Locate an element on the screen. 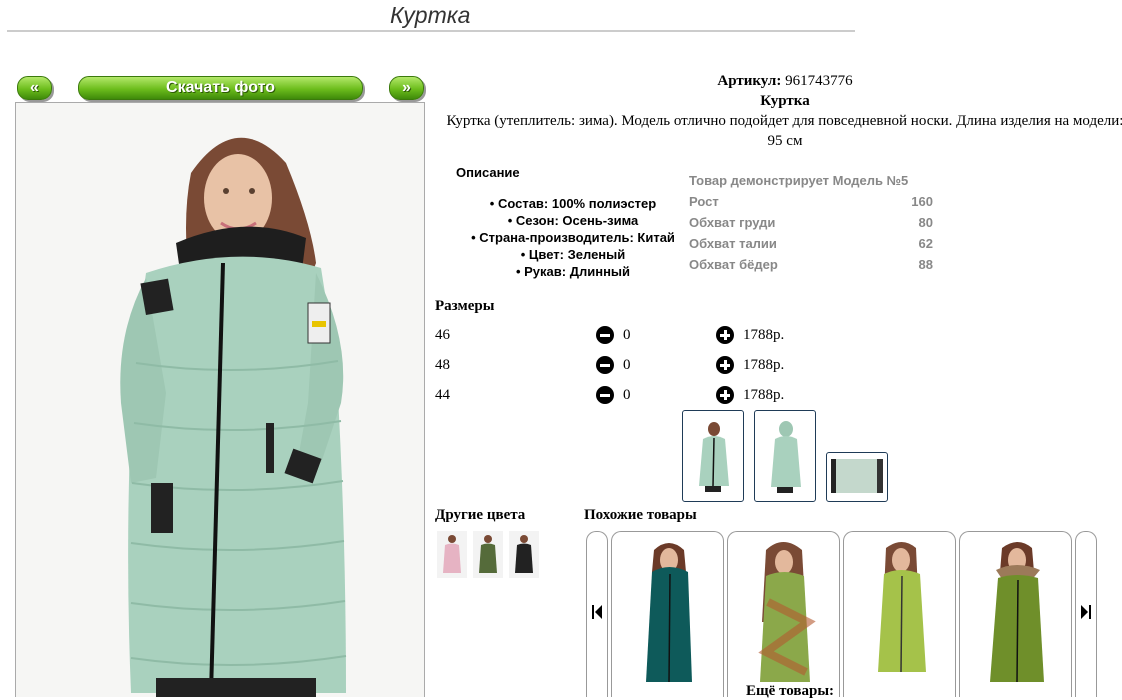 Image resolution: width=1122 pixels, height=700 pixels. more-products-label: Ещё товары: is located at coordinates (790, 691).